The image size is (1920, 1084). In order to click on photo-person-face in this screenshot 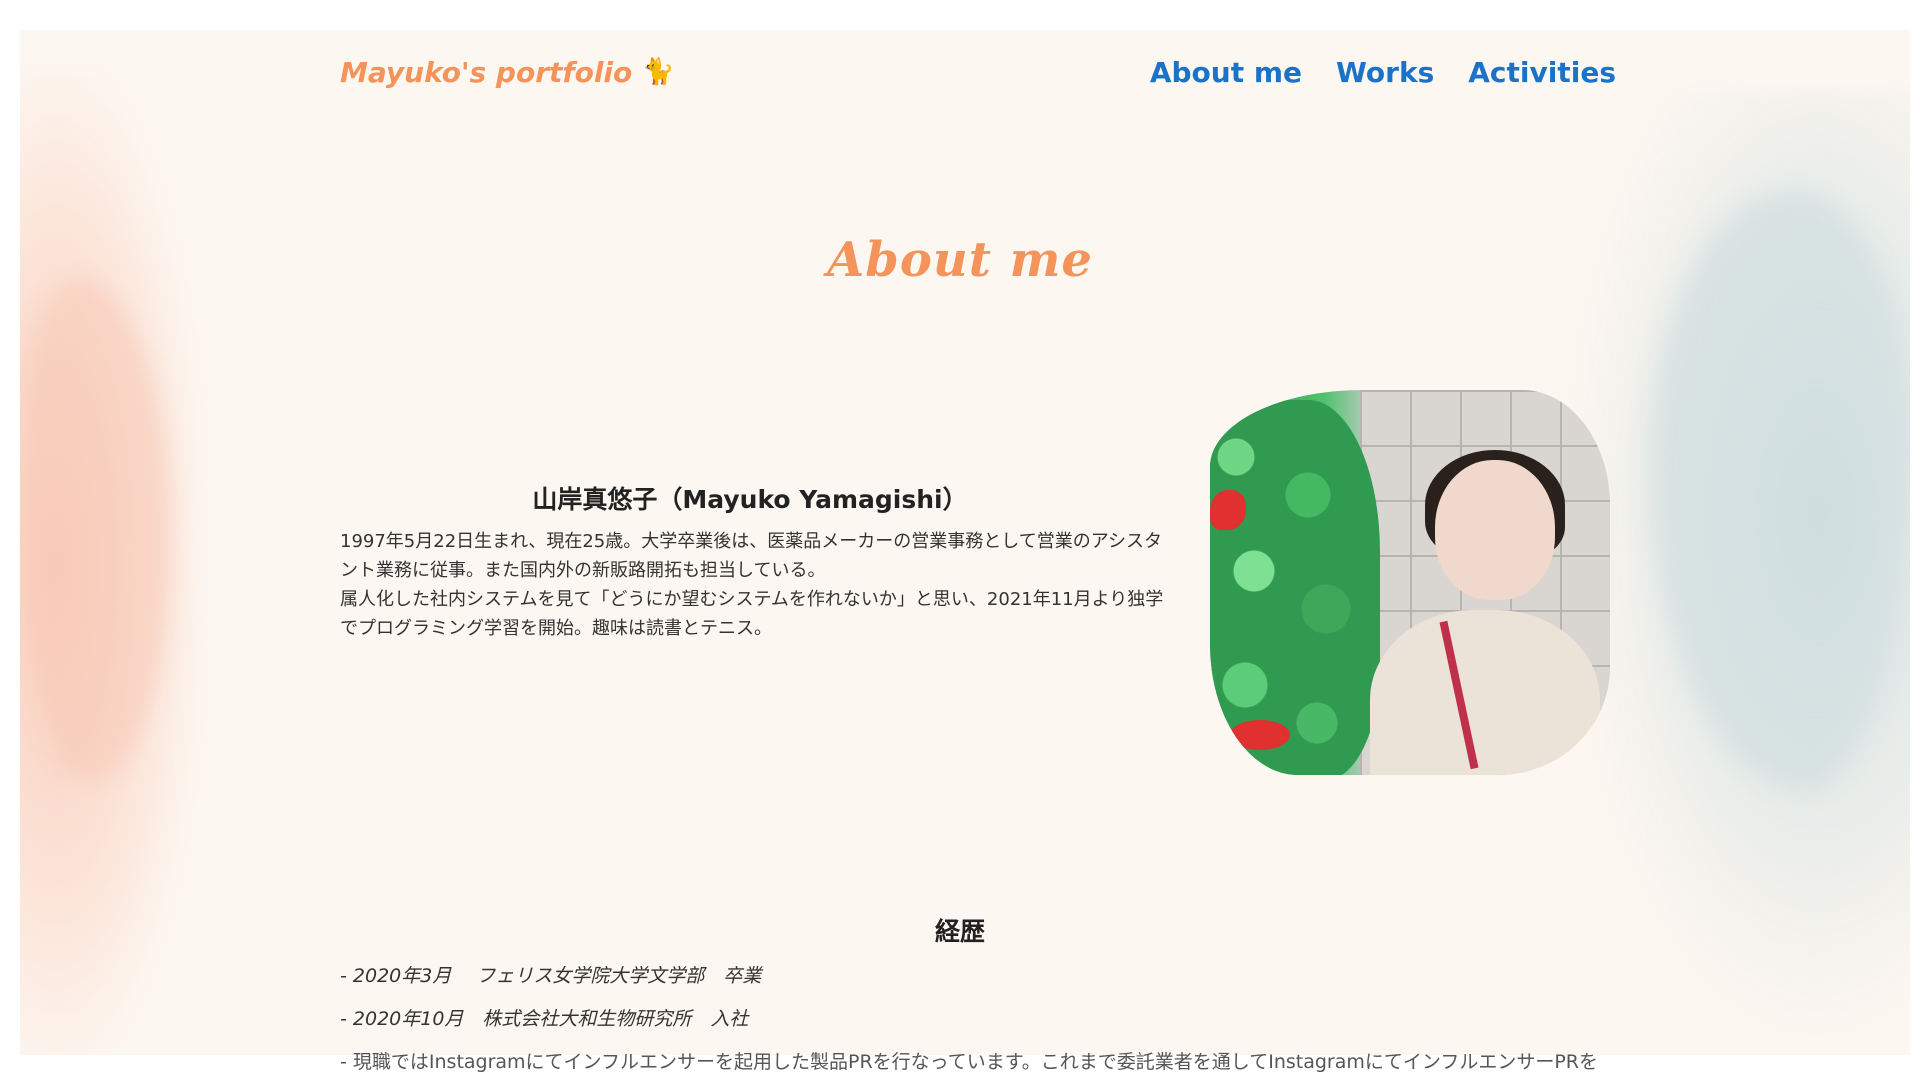, I will do `click(1495, 530)`.